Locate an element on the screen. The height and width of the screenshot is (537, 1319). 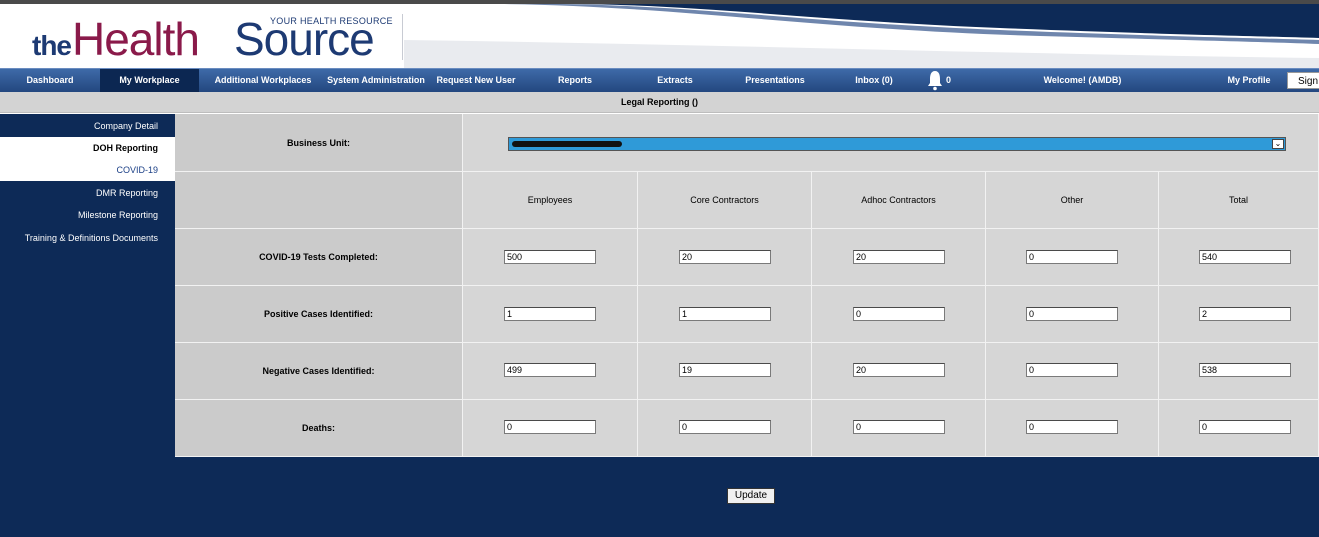
update-button: Update is located at coordinates (751, 496).